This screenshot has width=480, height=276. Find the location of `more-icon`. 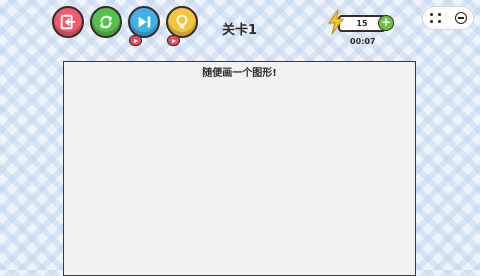

more-icon is located at coordinates (436, 18).